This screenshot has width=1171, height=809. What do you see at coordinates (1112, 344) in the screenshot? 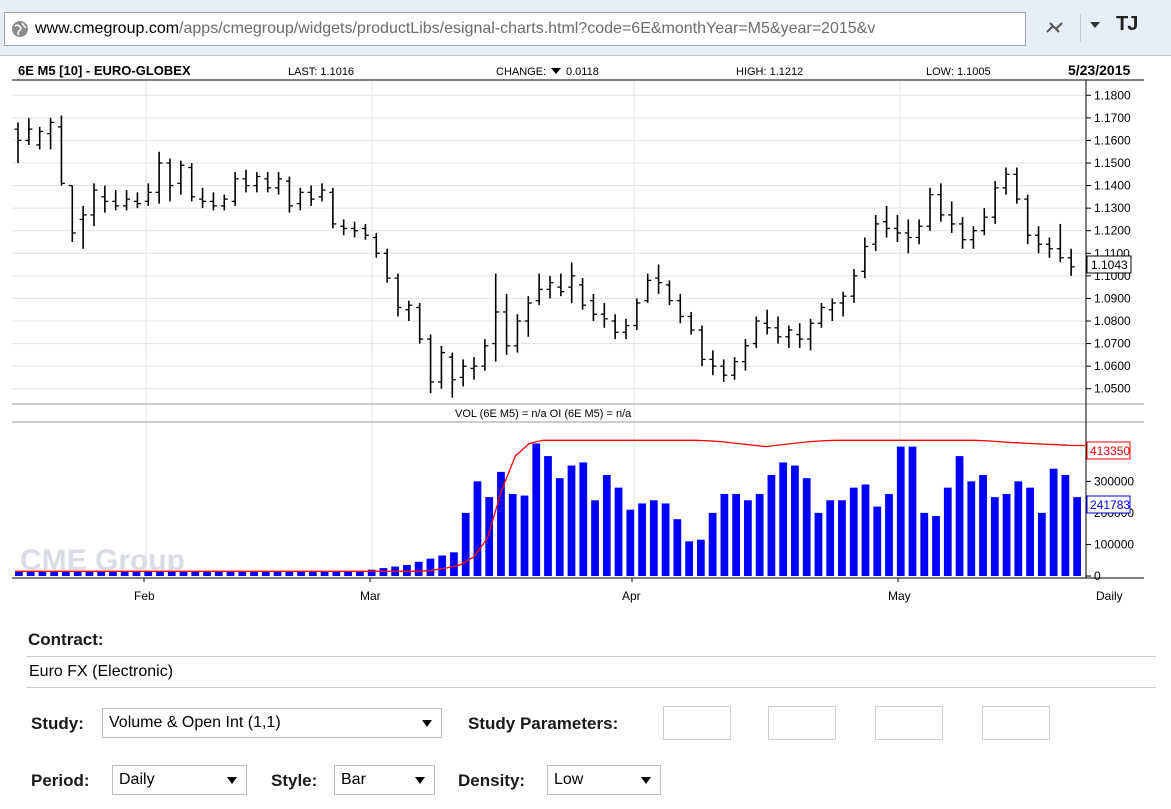
I see `price-tick-label: 1.0700` at bounding box center [1112, 344].